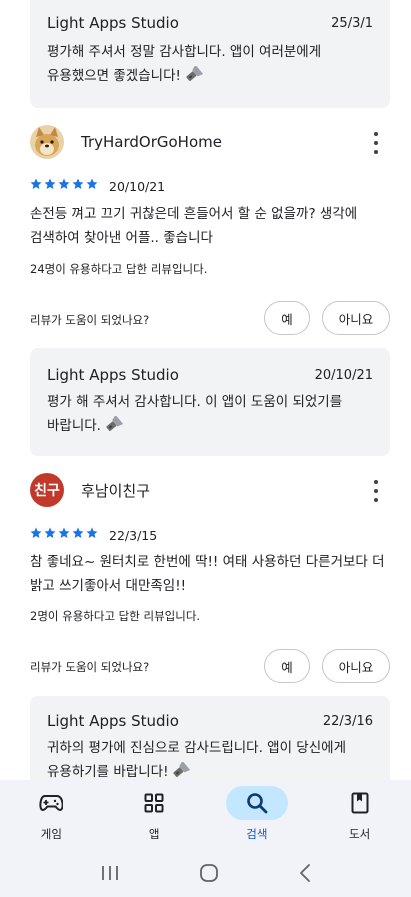 The height and width of the screenshot is (897, 411). What do you see at coordinates (47, 490) in the screenshot?
I see `avatar: 친구` at bounding box center [47, 490].